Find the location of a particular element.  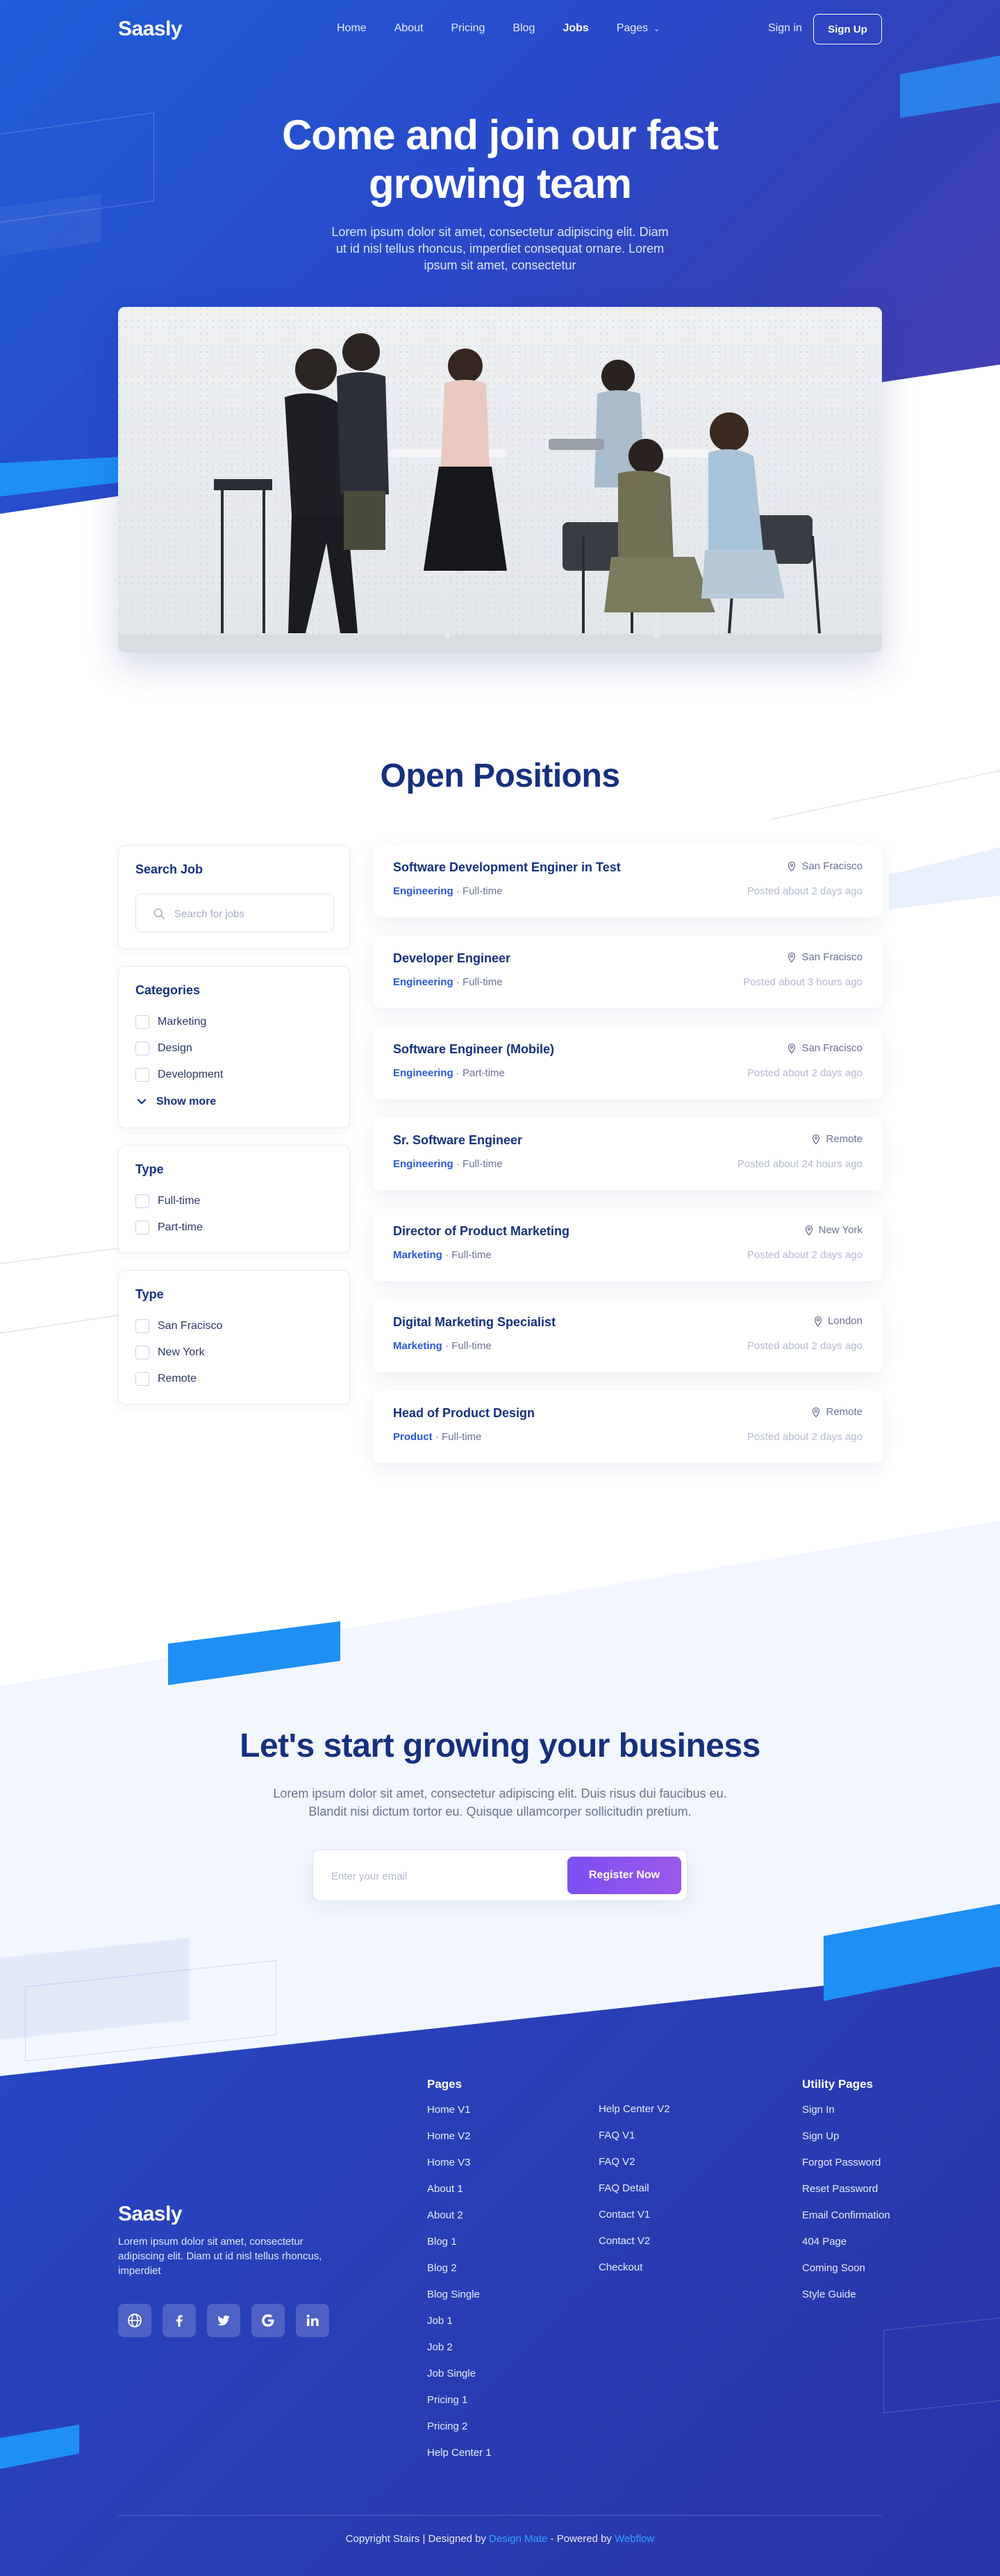

type-heading: Type is located at coordinates (149, 1169).